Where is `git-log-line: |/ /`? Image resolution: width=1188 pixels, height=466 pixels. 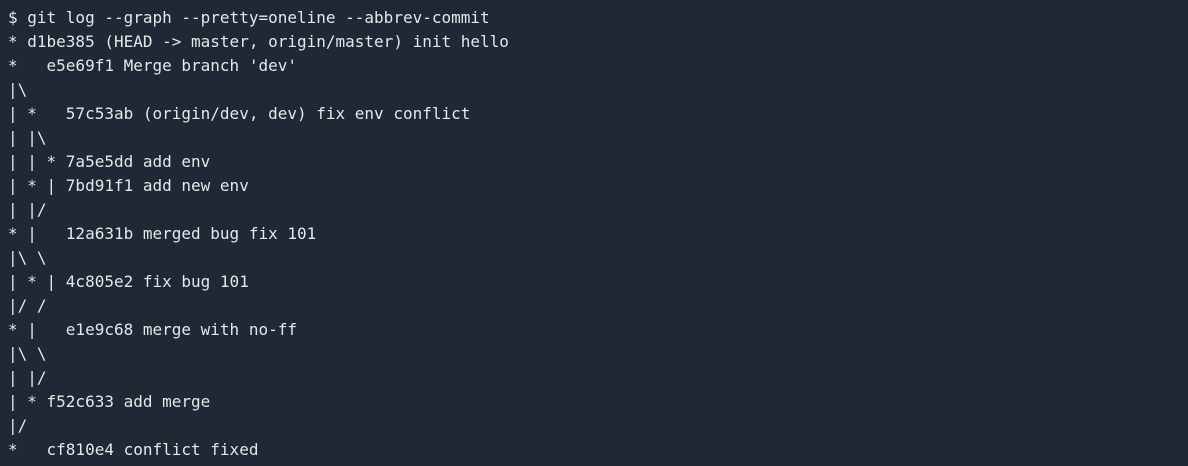
git-log-line: |/ / is located at coordinates (598, 306).